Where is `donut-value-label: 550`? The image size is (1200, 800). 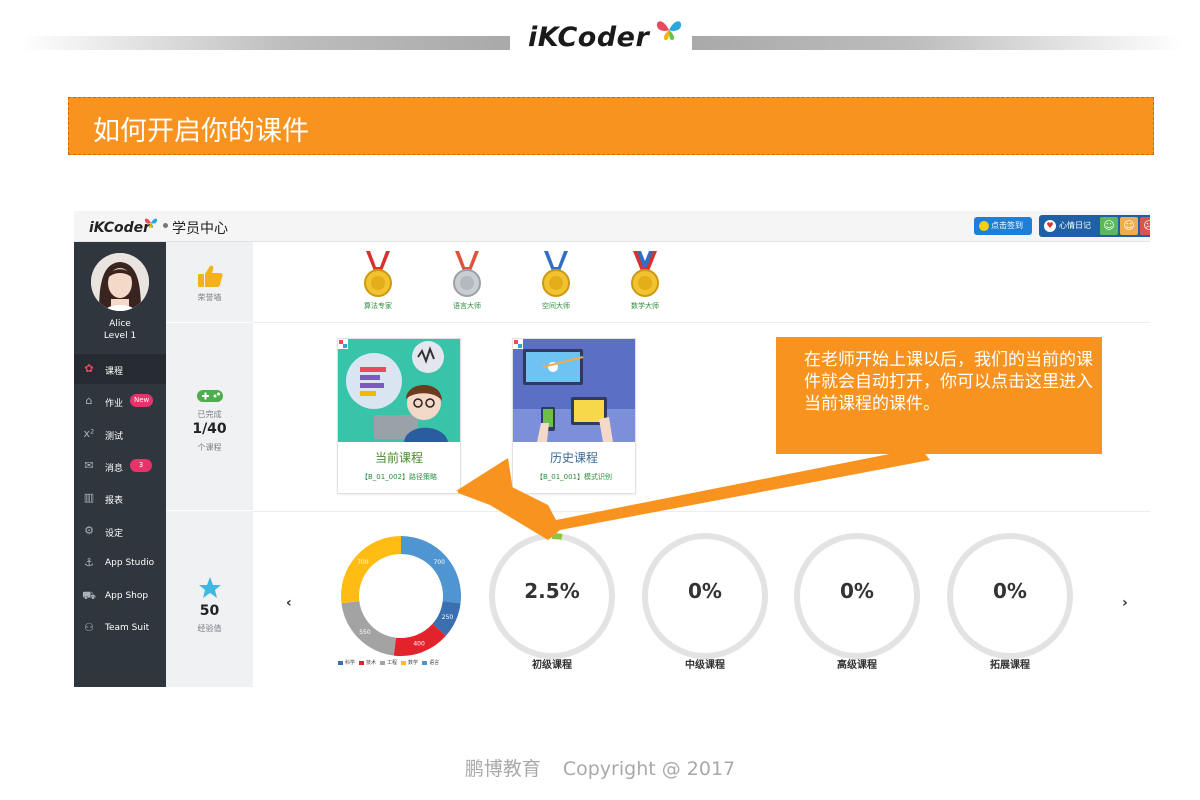
donut-value-label: 550 is located at coordinates (365, 632).